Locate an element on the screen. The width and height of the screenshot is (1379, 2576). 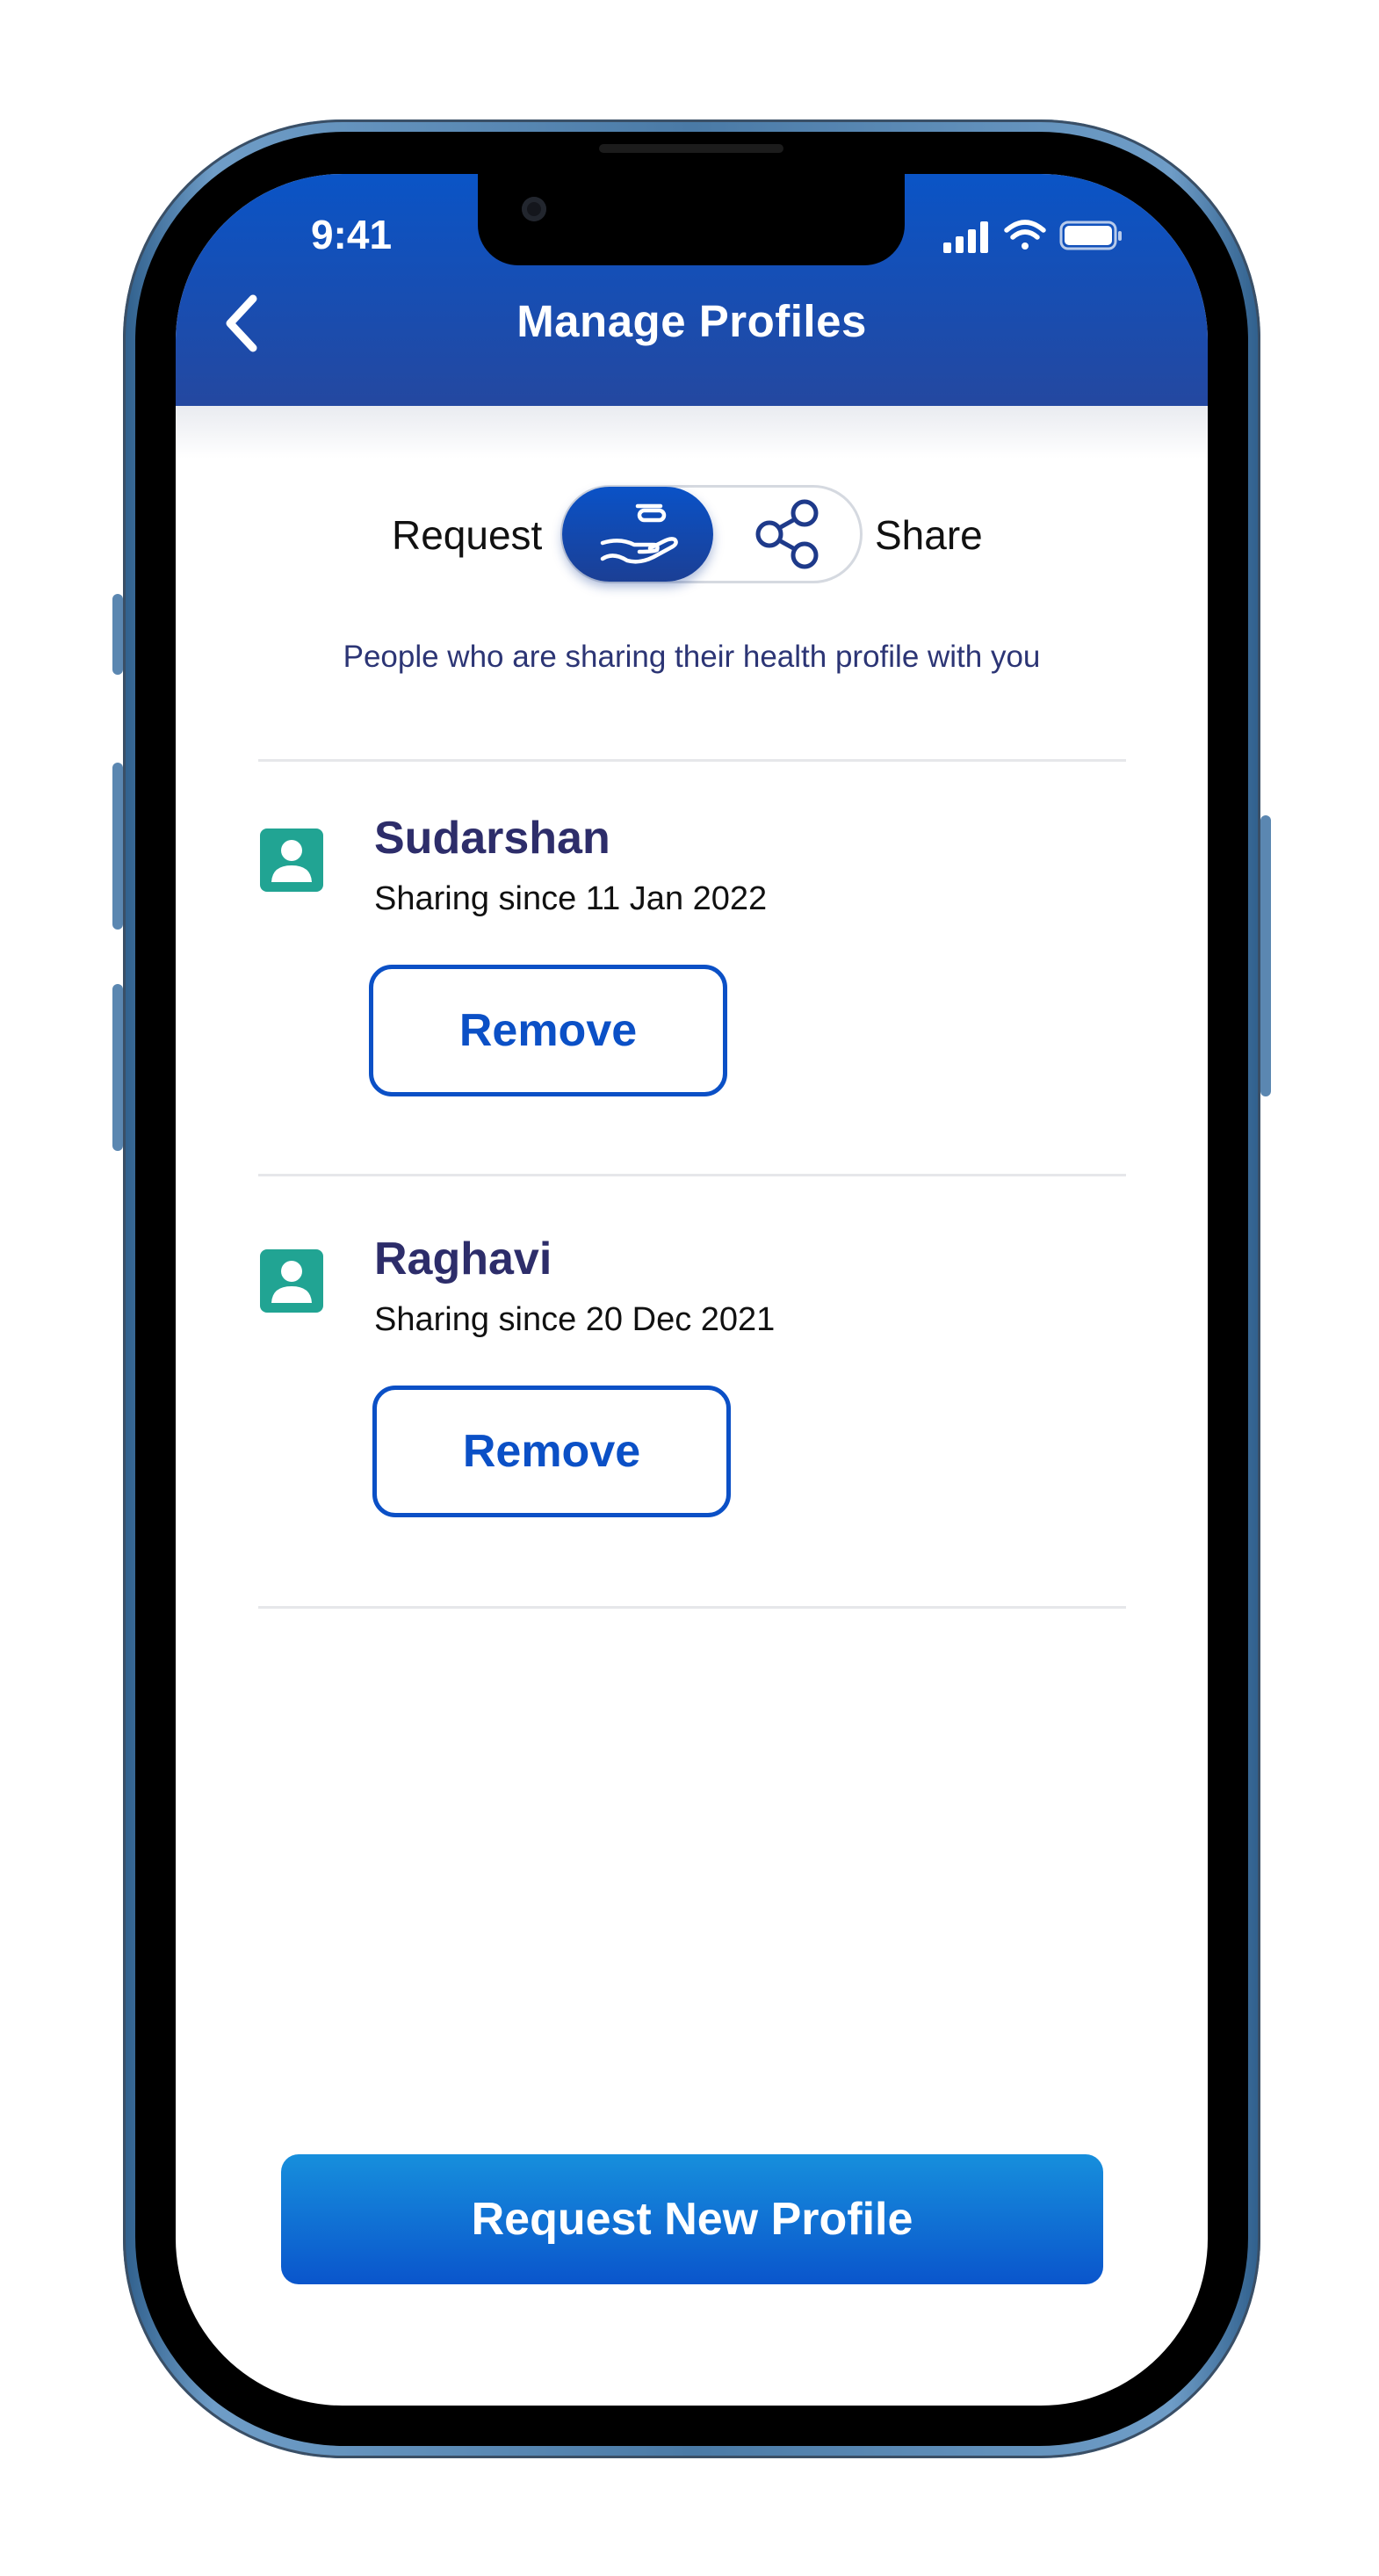
toggle-option-share is located at coordinates (789, 534).